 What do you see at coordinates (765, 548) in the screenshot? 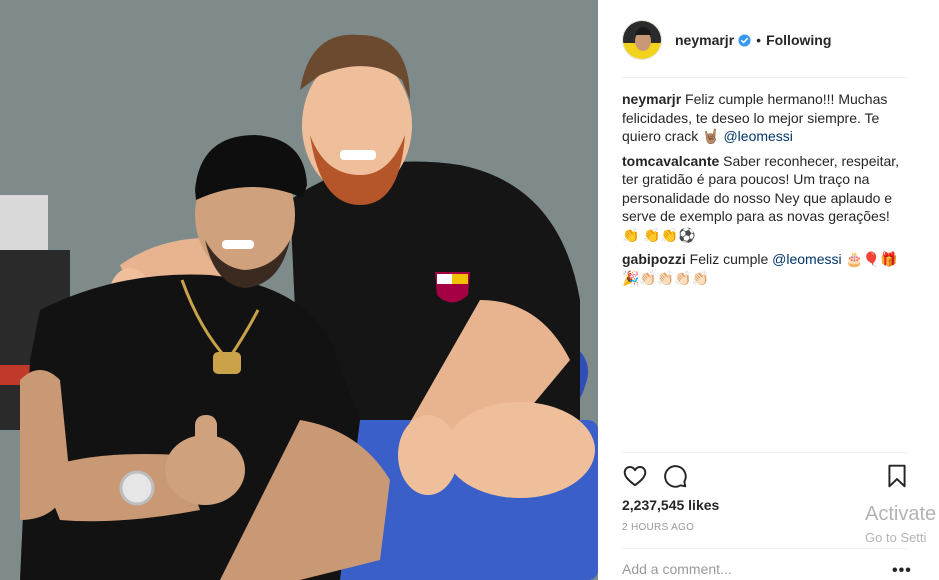
I see `comment-input-divider` at bounding box center [765, 548].